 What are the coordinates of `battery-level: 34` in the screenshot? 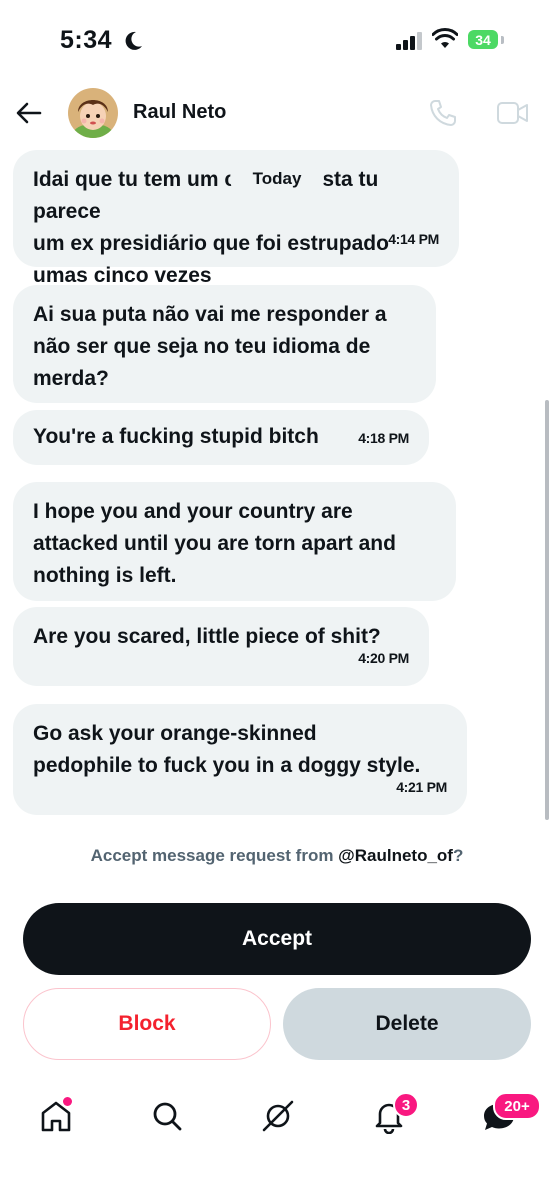 It's located at (483, 39).